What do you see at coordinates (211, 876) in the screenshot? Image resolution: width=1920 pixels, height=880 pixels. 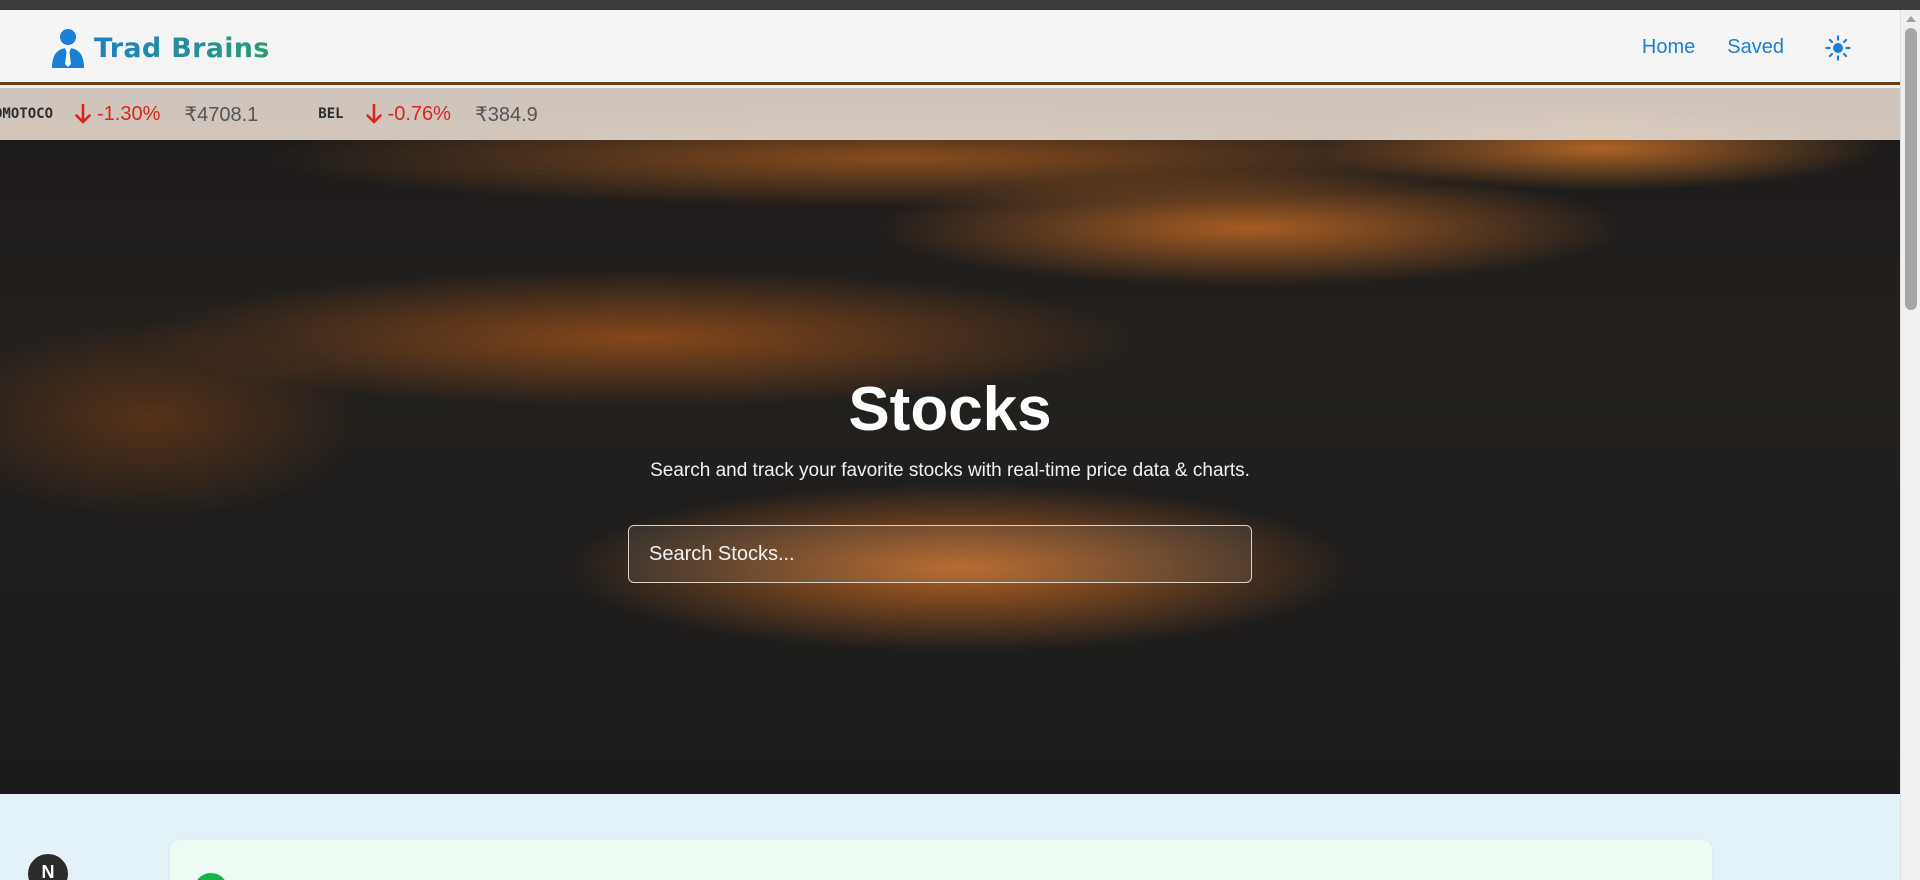 I see `status-badge` at bounding box center [211, 876].